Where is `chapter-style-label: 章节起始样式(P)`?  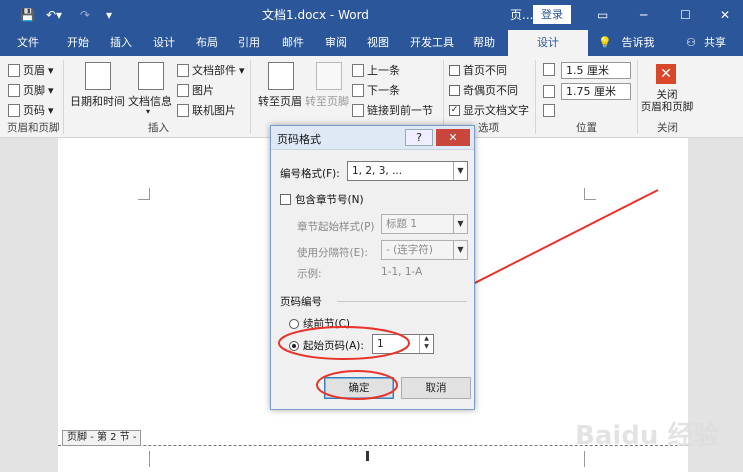
chapter-style-label: 章节起始样式(P) is located at coordinates (336, 227).